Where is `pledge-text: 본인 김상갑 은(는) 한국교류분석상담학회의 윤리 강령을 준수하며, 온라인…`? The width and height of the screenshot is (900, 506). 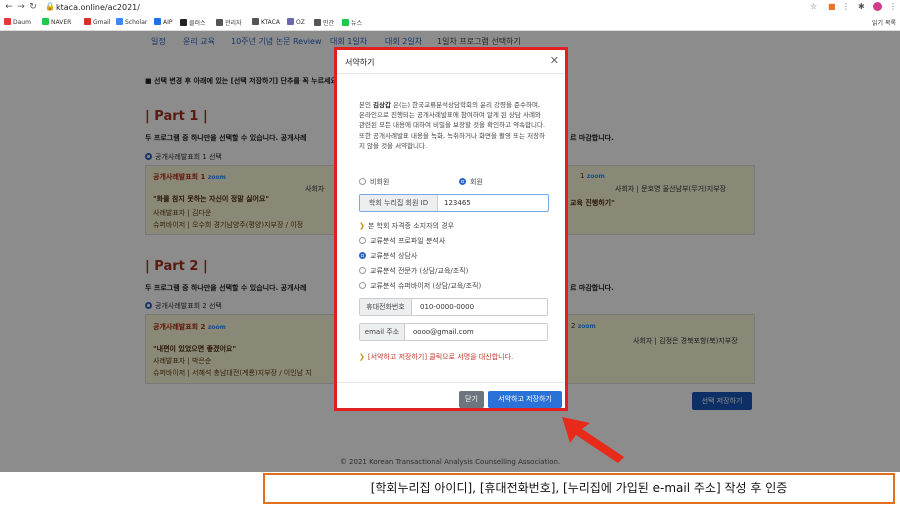 pledge-text: 본인 김상갑 은(는) 한국교류분석상담학회의 윤리 강령을 준수하며, 온라인… is located at coordinates (452, 125).